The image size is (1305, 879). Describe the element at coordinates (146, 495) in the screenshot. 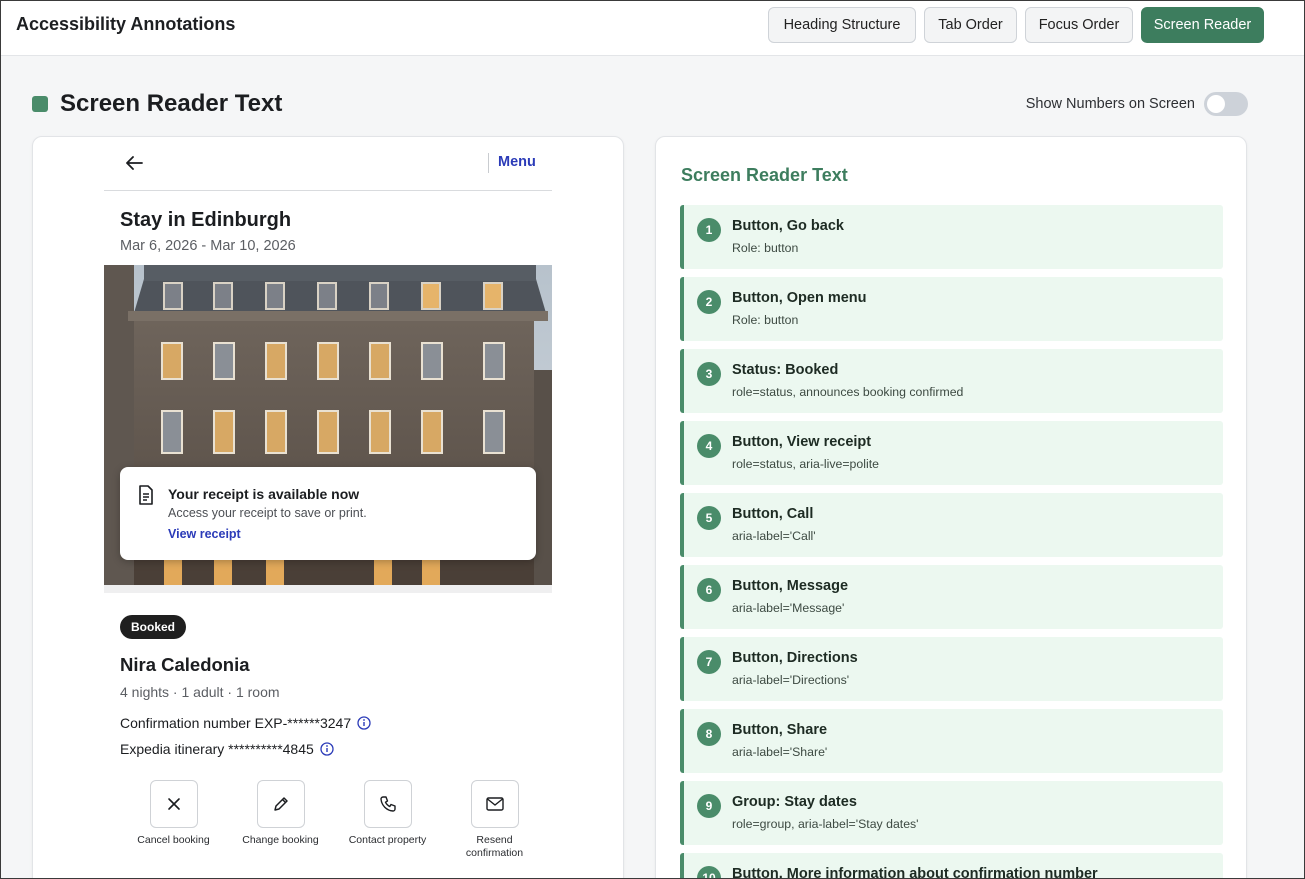

I see `document-icon` at that location.